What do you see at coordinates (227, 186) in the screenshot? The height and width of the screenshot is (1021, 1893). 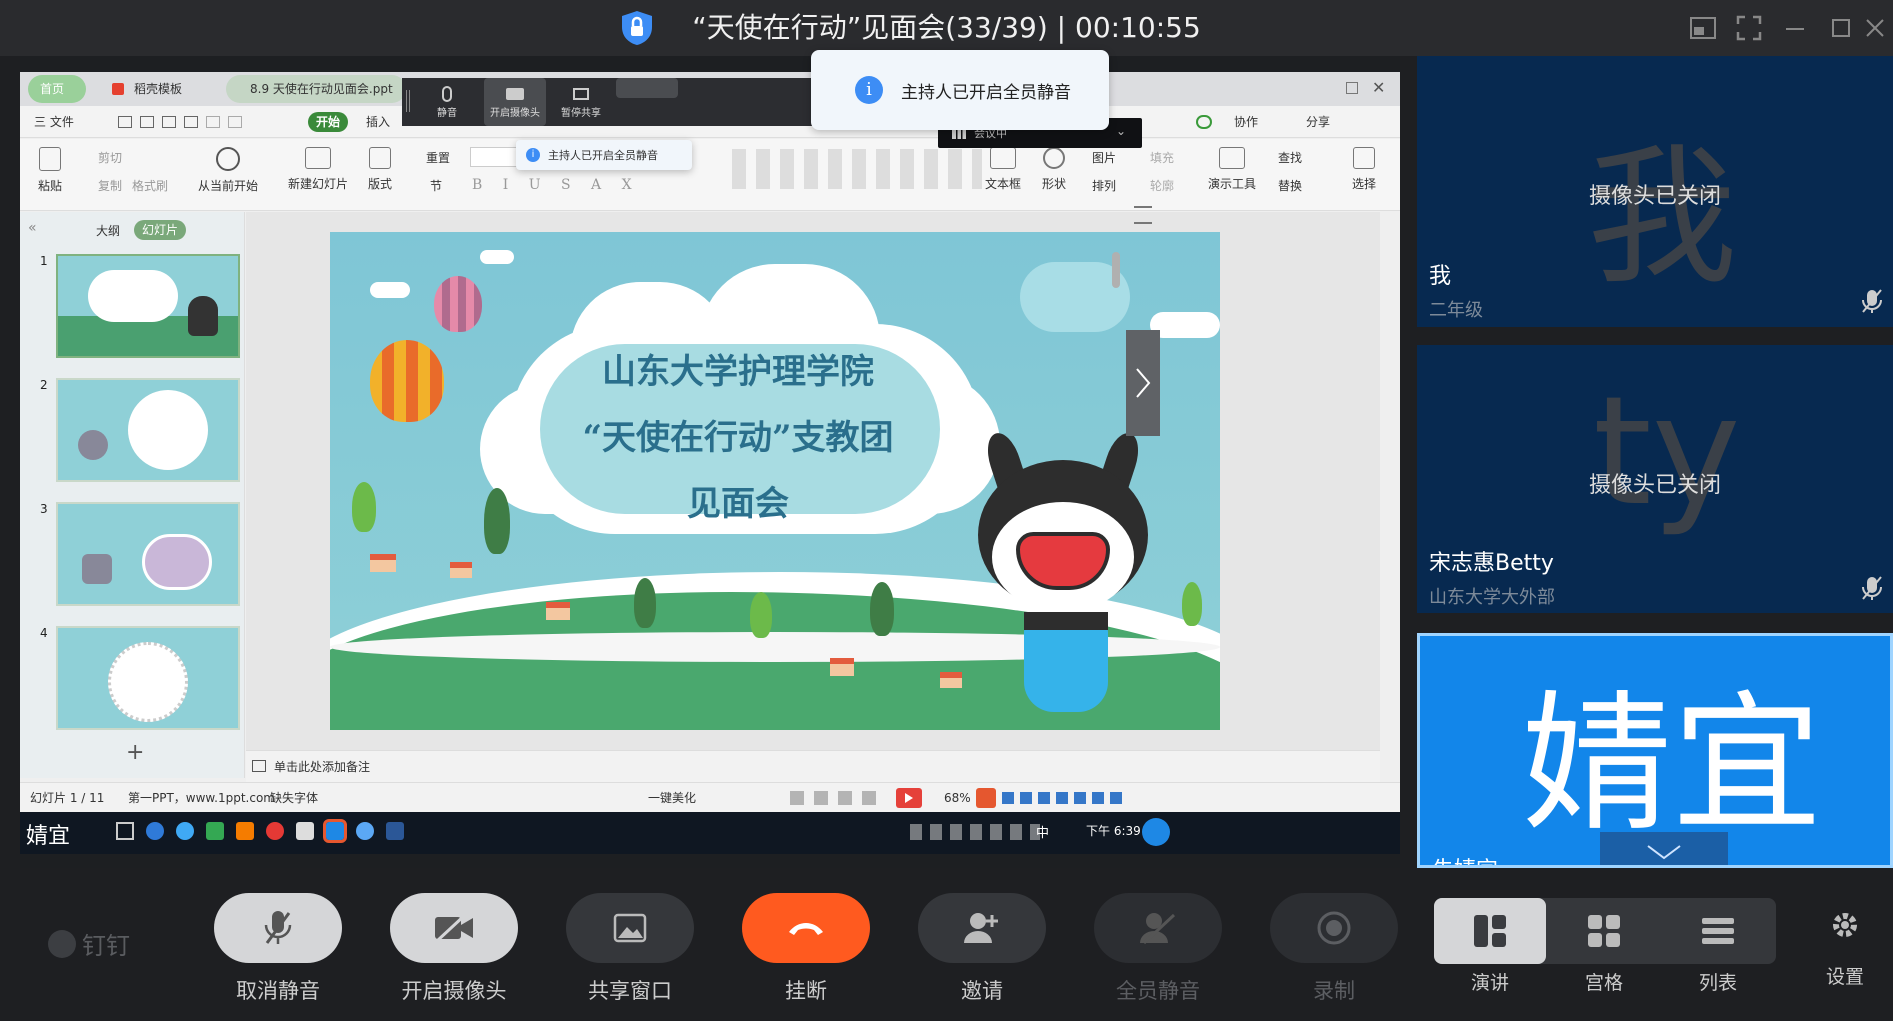 I see `from-current-label: 从当前开始` at bounding box center [227, 186].